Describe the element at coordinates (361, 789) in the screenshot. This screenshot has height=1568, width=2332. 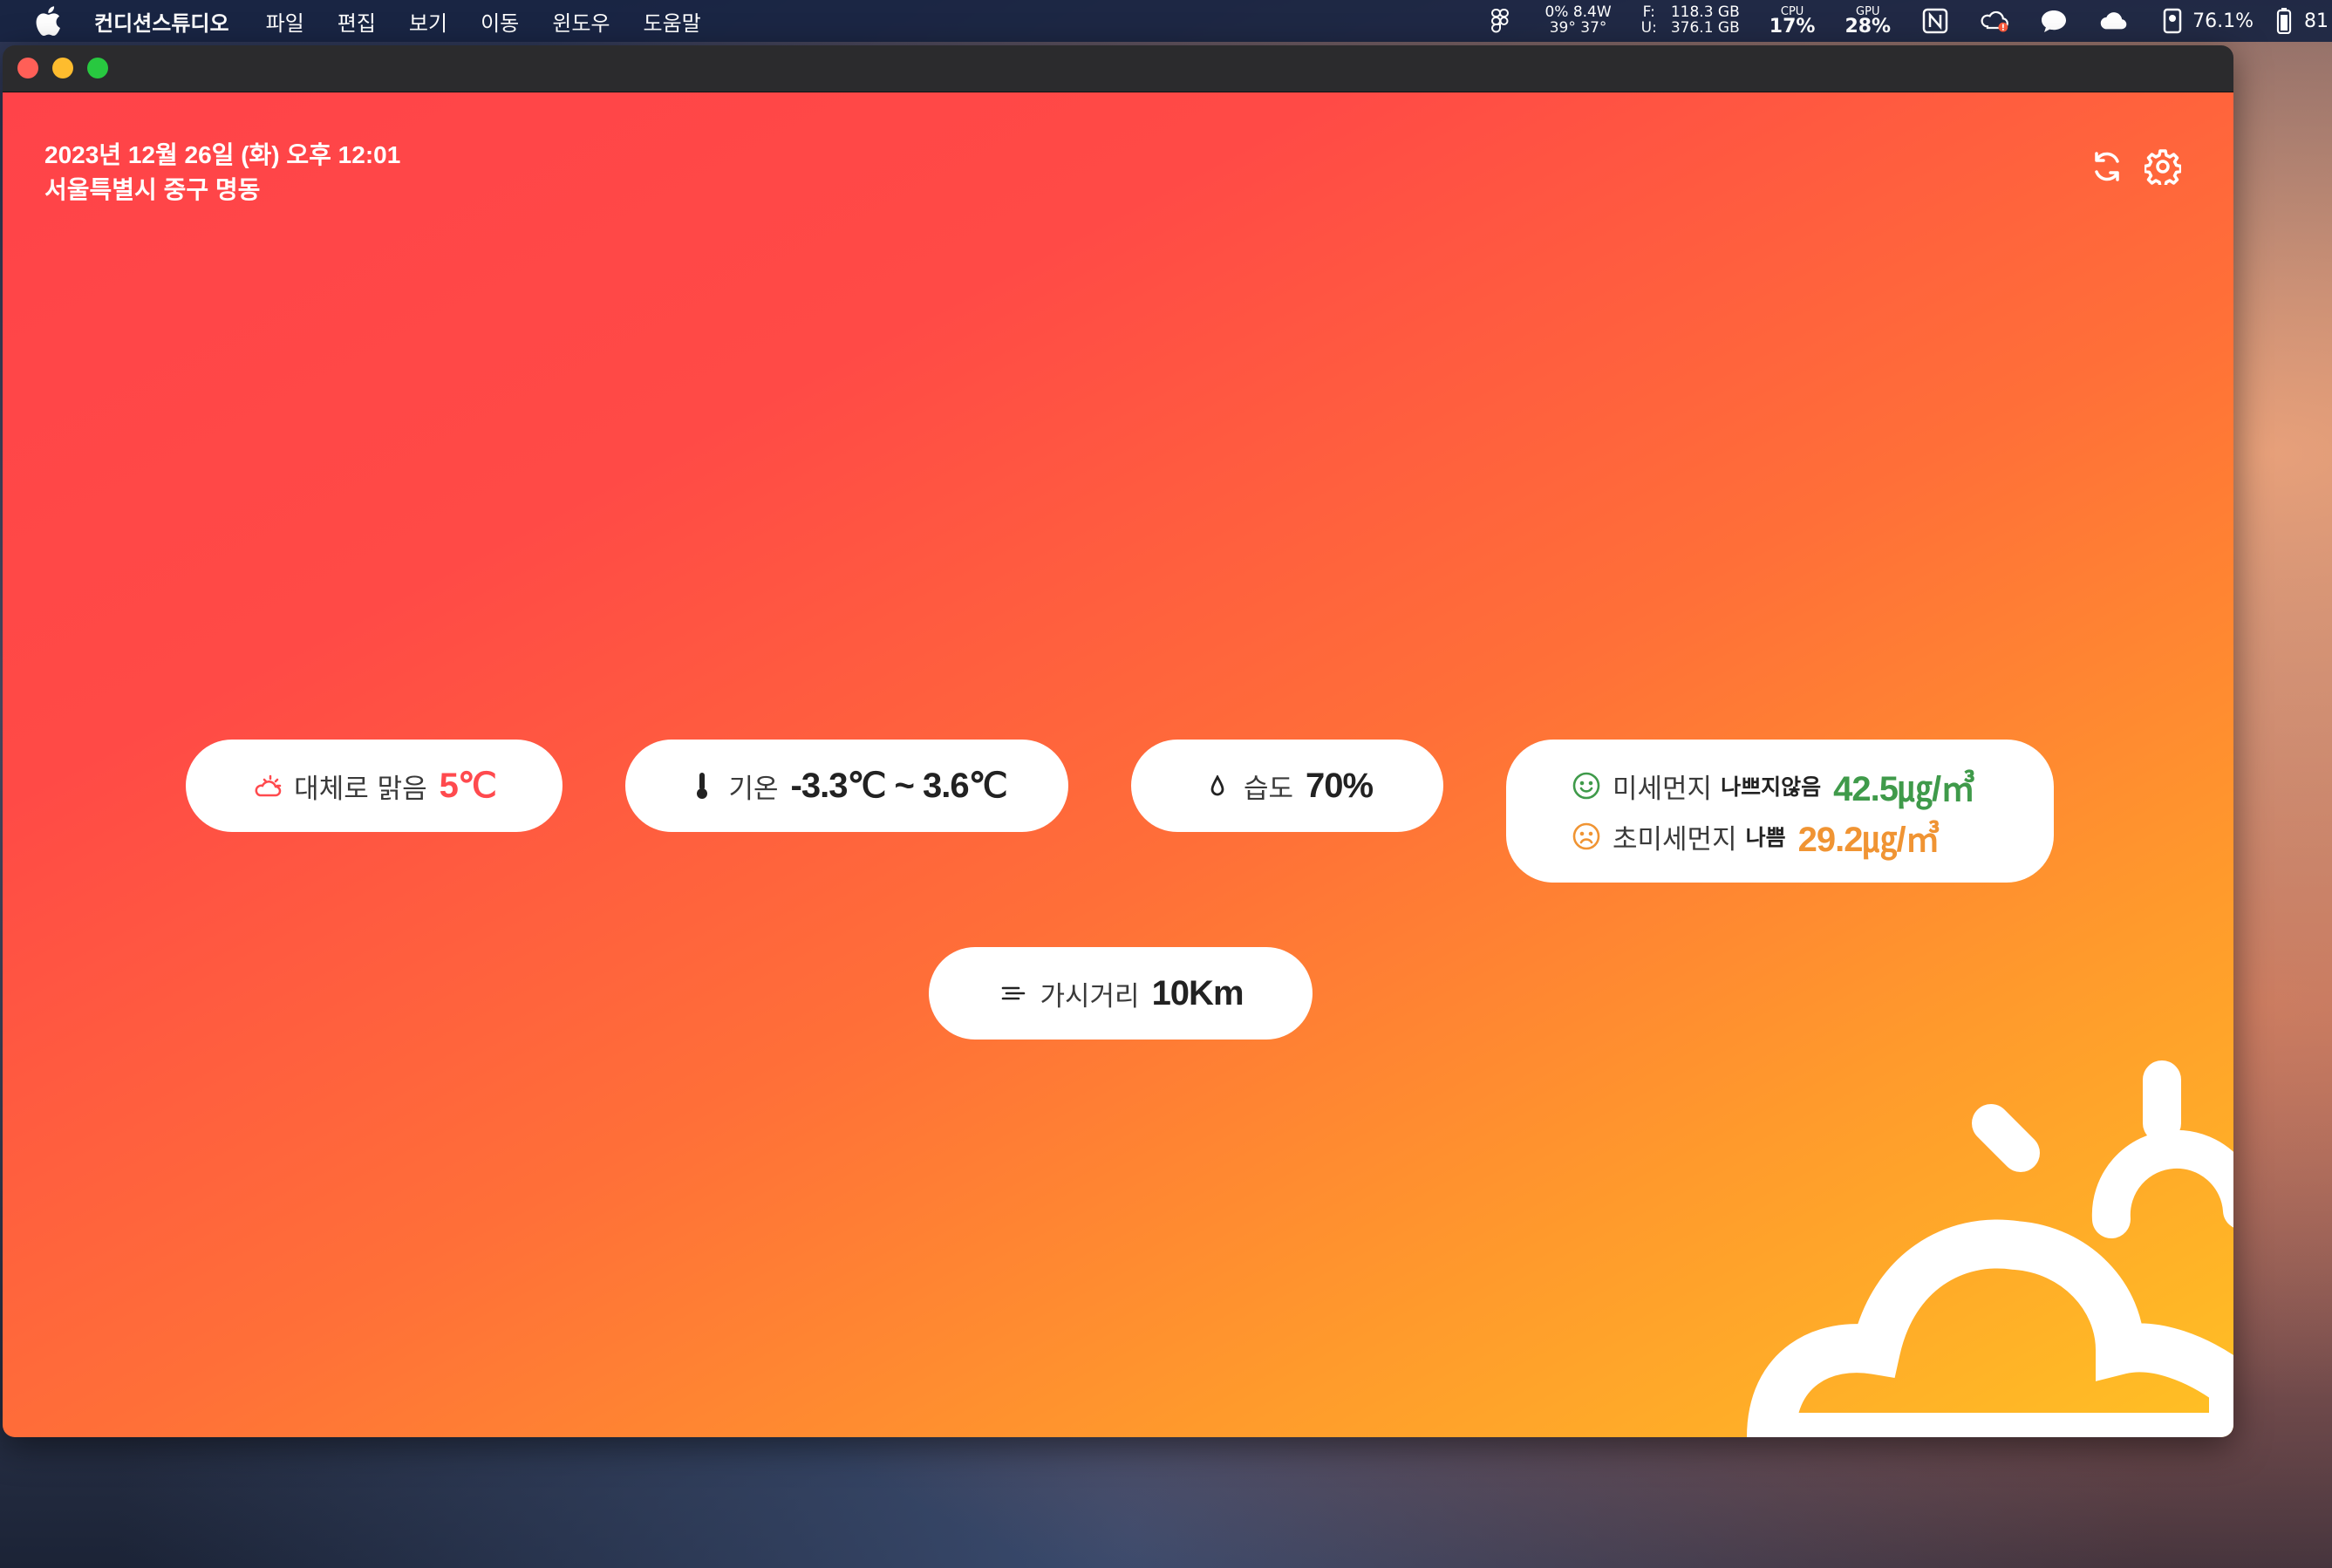
I see `condition-label: 대체로 맑음` at that location.